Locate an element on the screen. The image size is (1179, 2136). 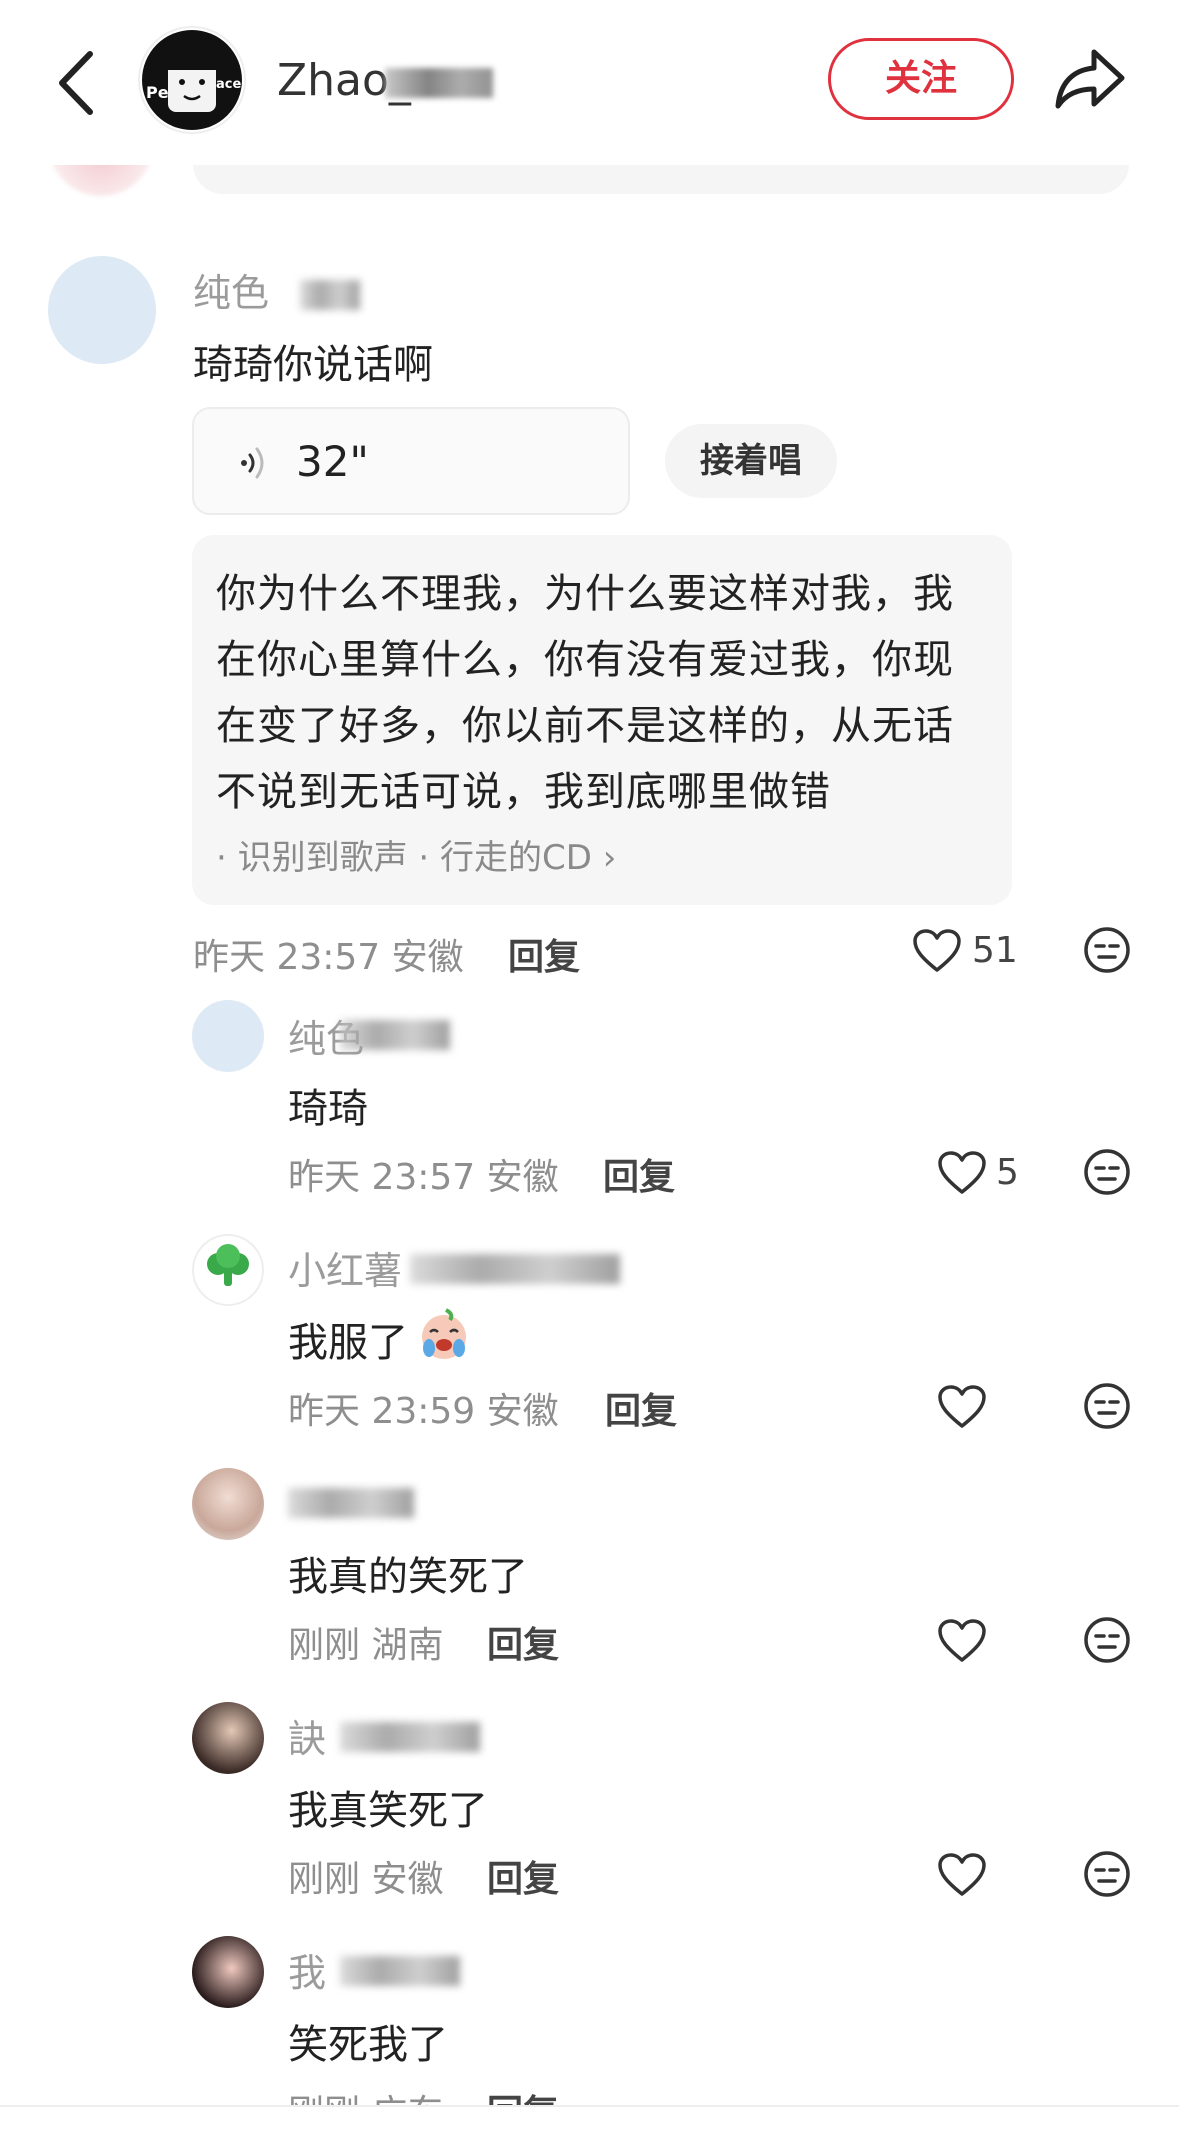
like-count: 5 is located at coordinates (1007, 1172).